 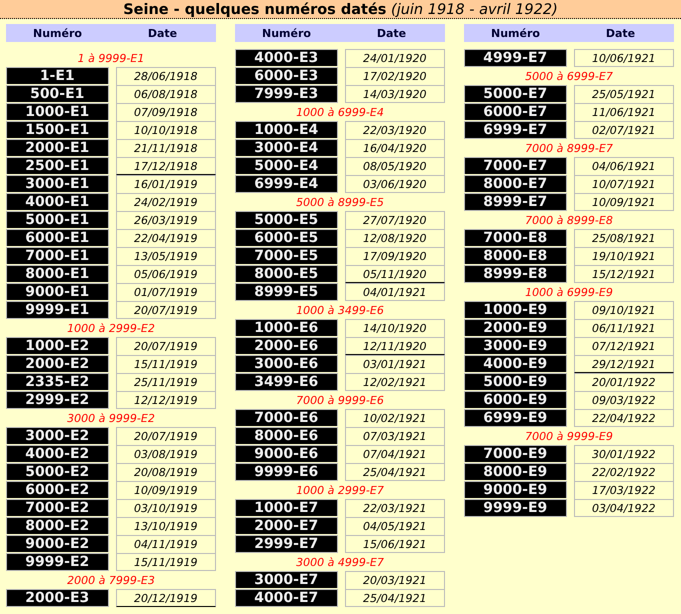 What do you see at coordinates (111, 580) in the screenshot?
I see `range-label: 2000 à 7999-E3` at bounding box center [111, 580].